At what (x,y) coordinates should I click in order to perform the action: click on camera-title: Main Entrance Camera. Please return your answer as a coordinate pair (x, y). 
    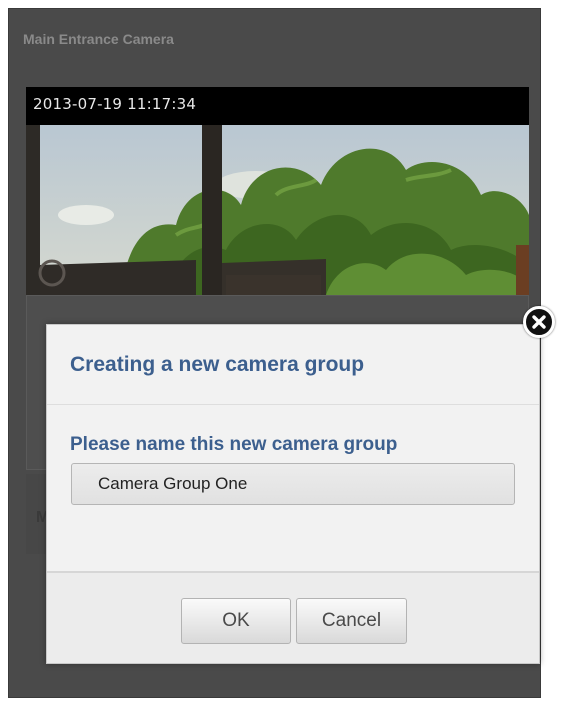
    Looking at the image, I should click on (98, 39).